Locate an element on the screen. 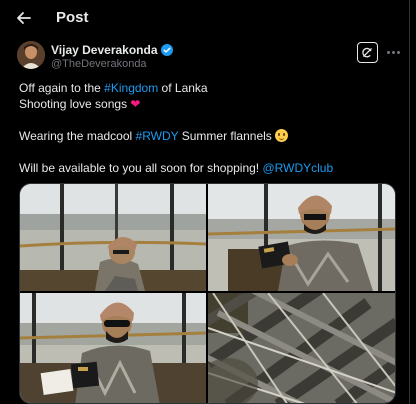 Image resolution: width=416 pixels, height=404 pixels. column-divider is located at coordinates (409, 202).